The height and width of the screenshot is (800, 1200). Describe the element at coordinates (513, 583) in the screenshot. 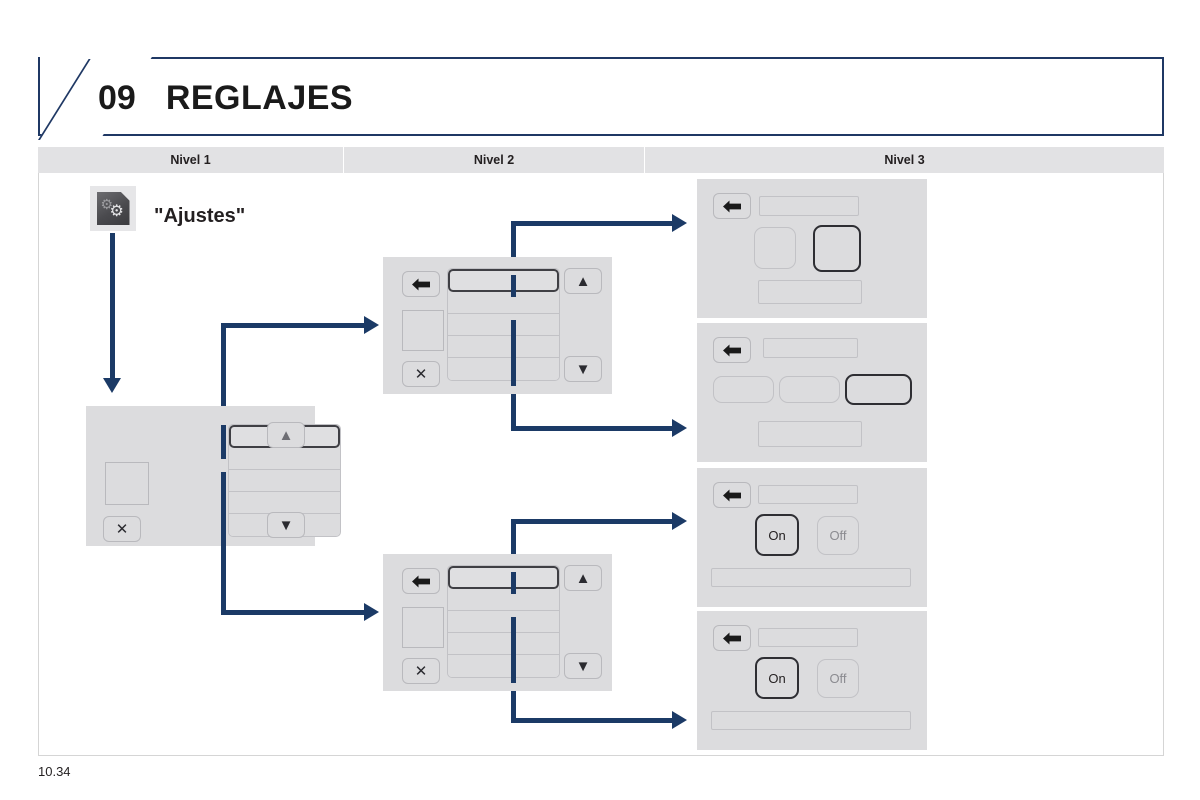

I see `connector-l2b-row1-vert-a` at that location.